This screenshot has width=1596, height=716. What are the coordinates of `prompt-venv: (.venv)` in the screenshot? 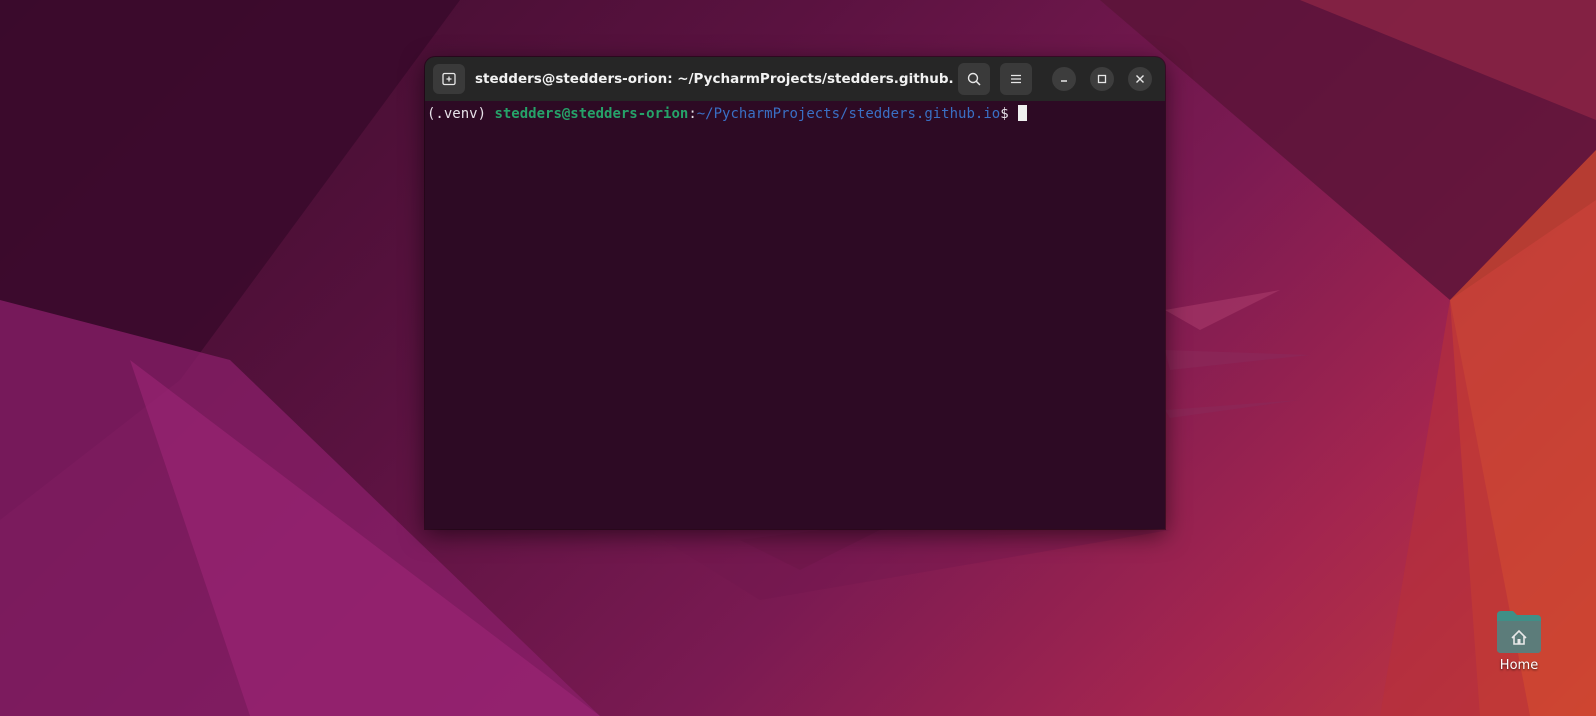 It's located at (461, 114).